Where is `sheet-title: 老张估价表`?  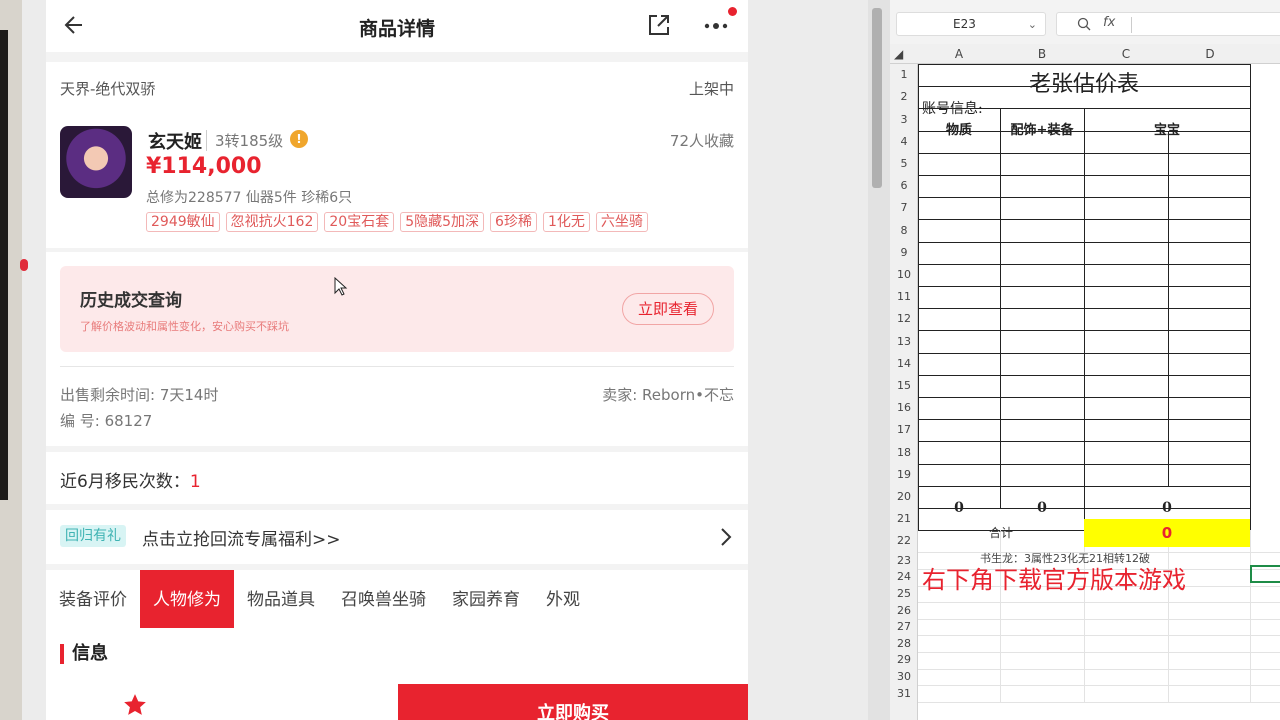 sheet-title: 老张估价表 is located at coordinates (1083, 84).